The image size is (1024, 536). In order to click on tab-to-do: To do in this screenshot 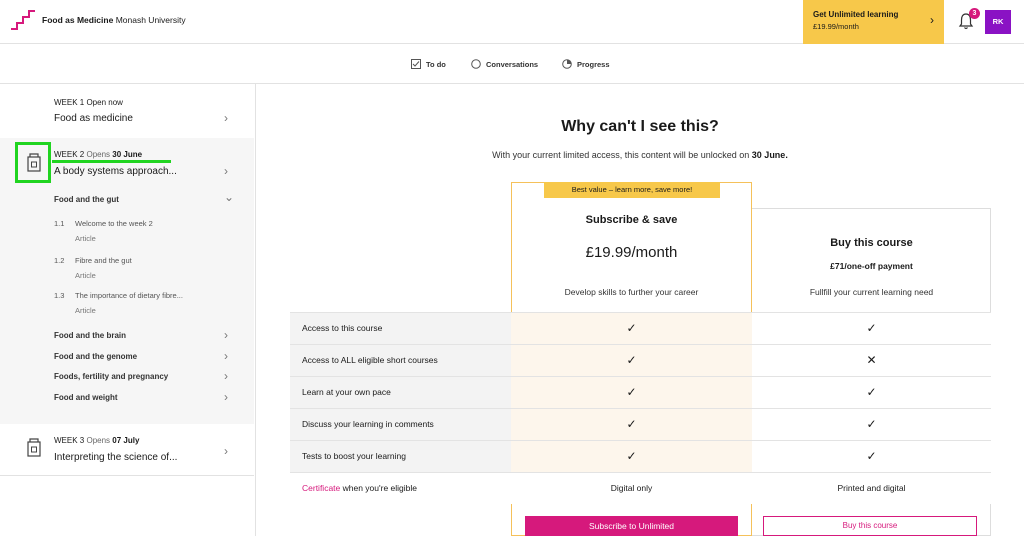, I will do `click(428, 64)`.